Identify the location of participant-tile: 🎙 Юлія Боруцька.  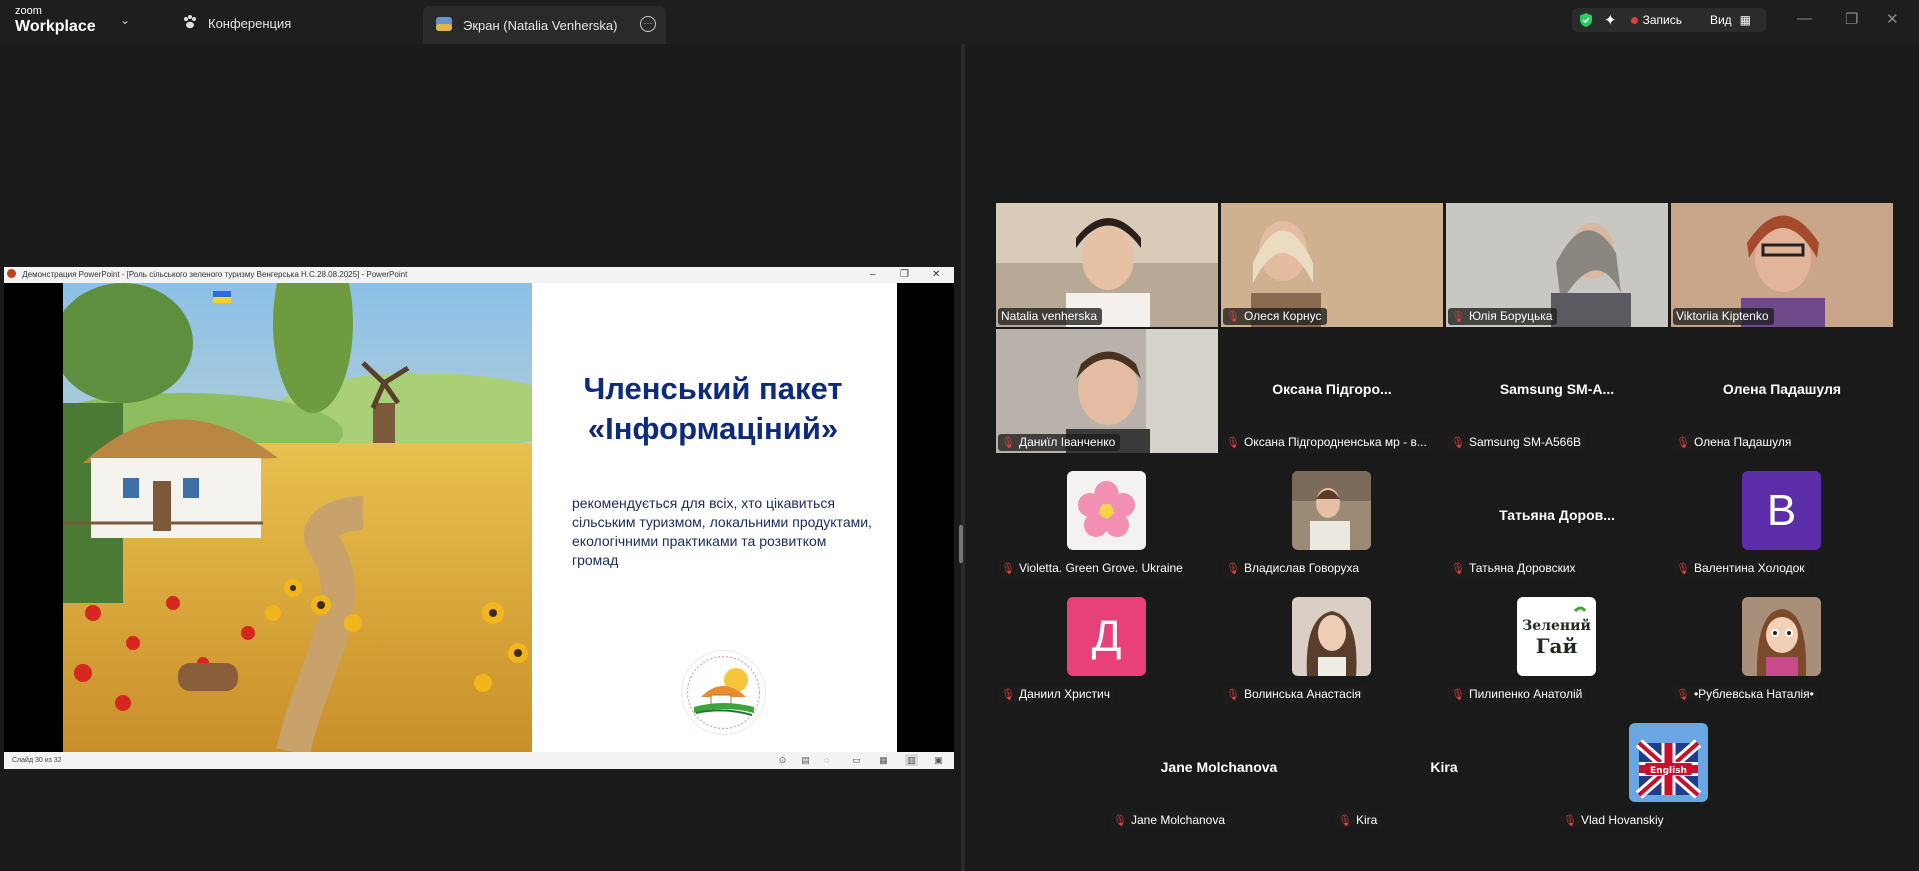
(1557, 265).